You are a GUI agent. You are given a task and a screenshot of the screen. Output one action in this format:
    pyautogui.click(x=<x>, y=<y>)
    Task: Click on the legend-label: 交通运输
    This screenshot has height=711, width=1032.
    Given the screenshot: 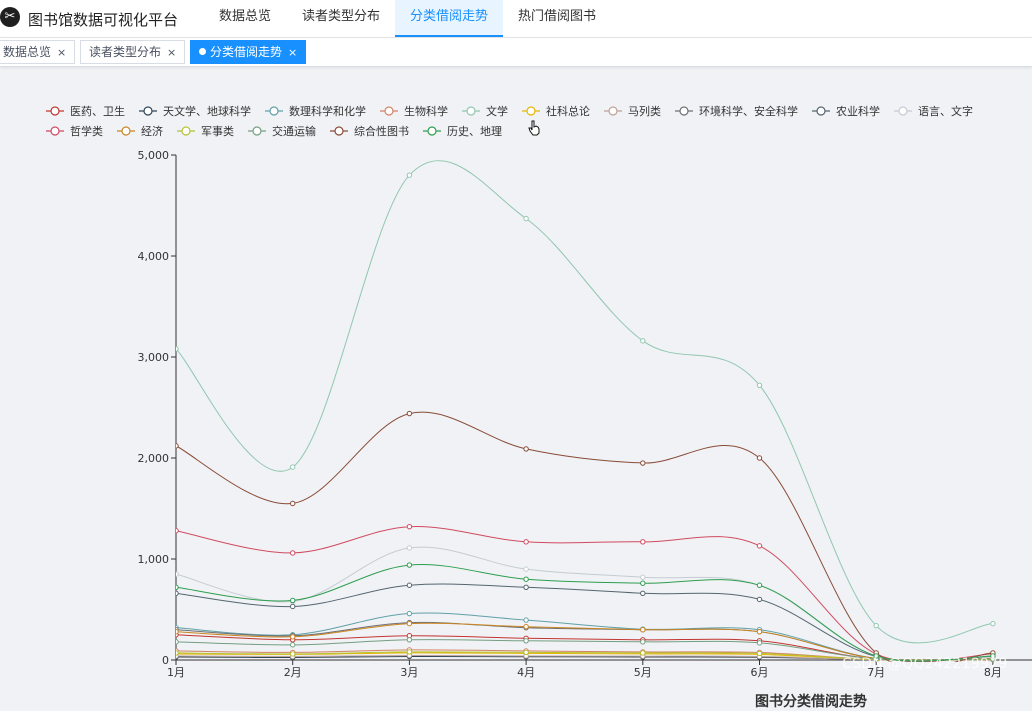 What is the action you would take?
    pyautogui.click(x=294, y=131)
    